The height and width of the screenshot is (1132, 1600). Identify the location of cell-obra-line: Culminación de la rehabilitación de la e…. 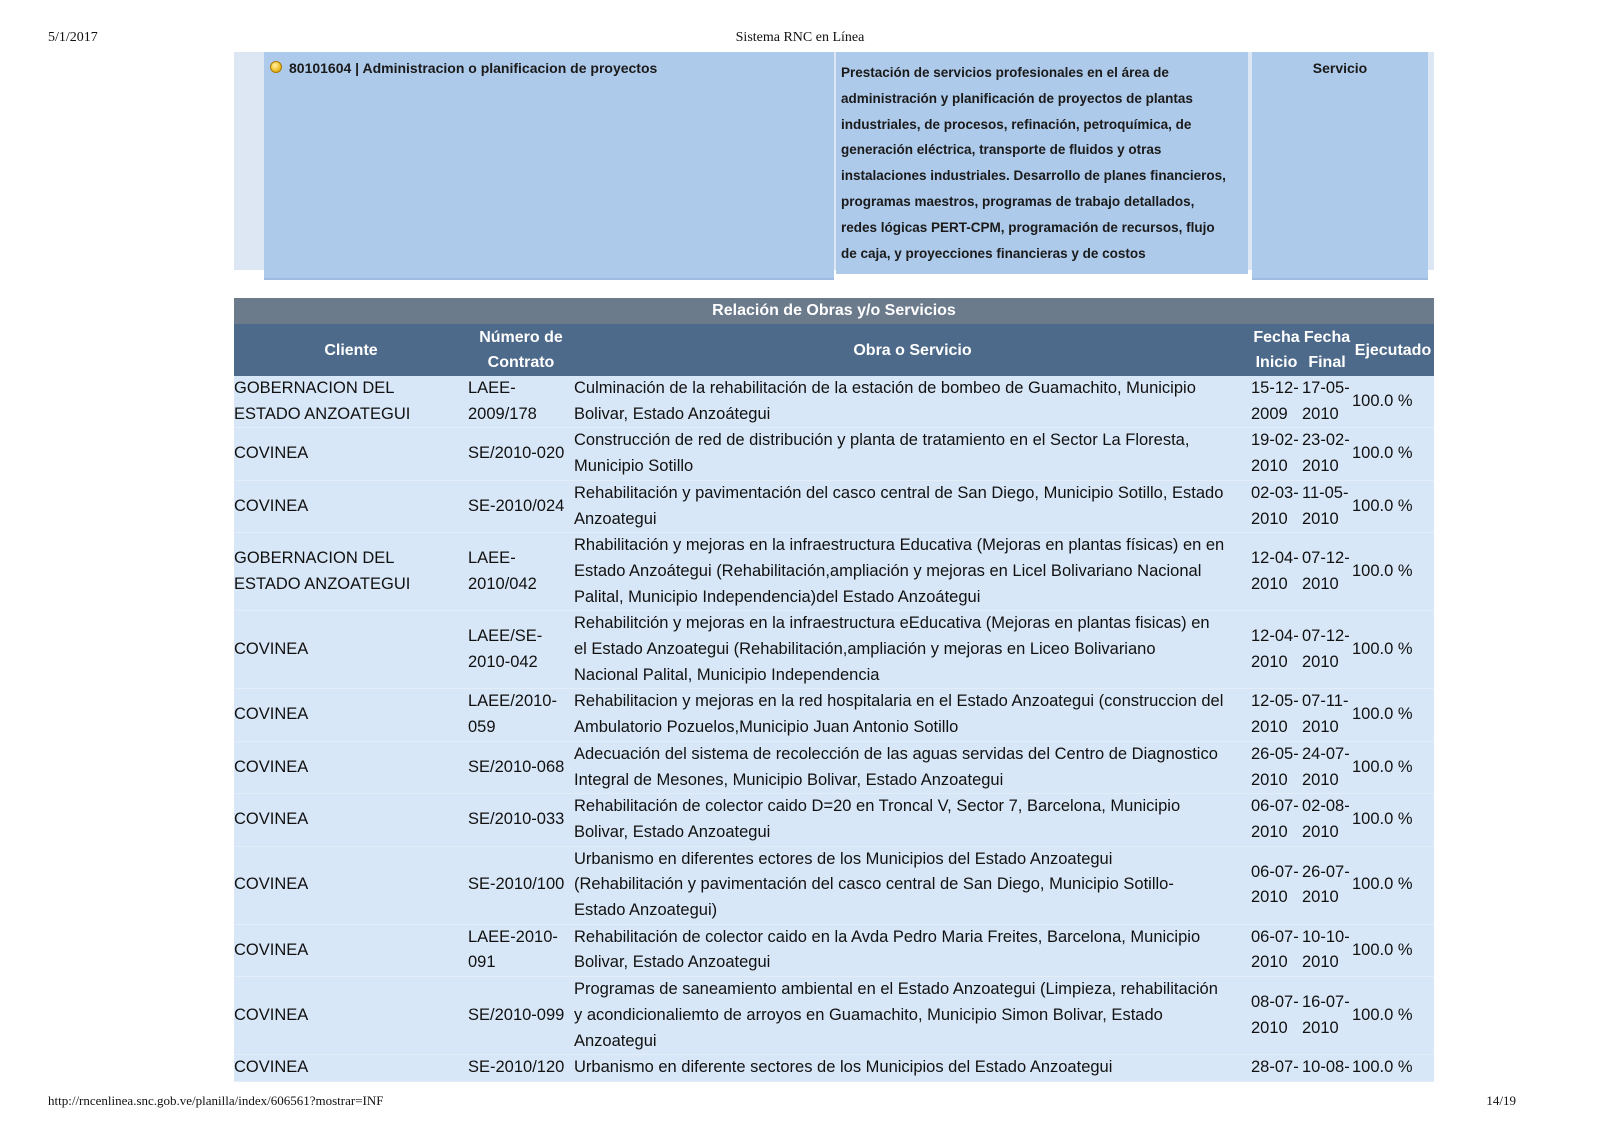
(885, 388).